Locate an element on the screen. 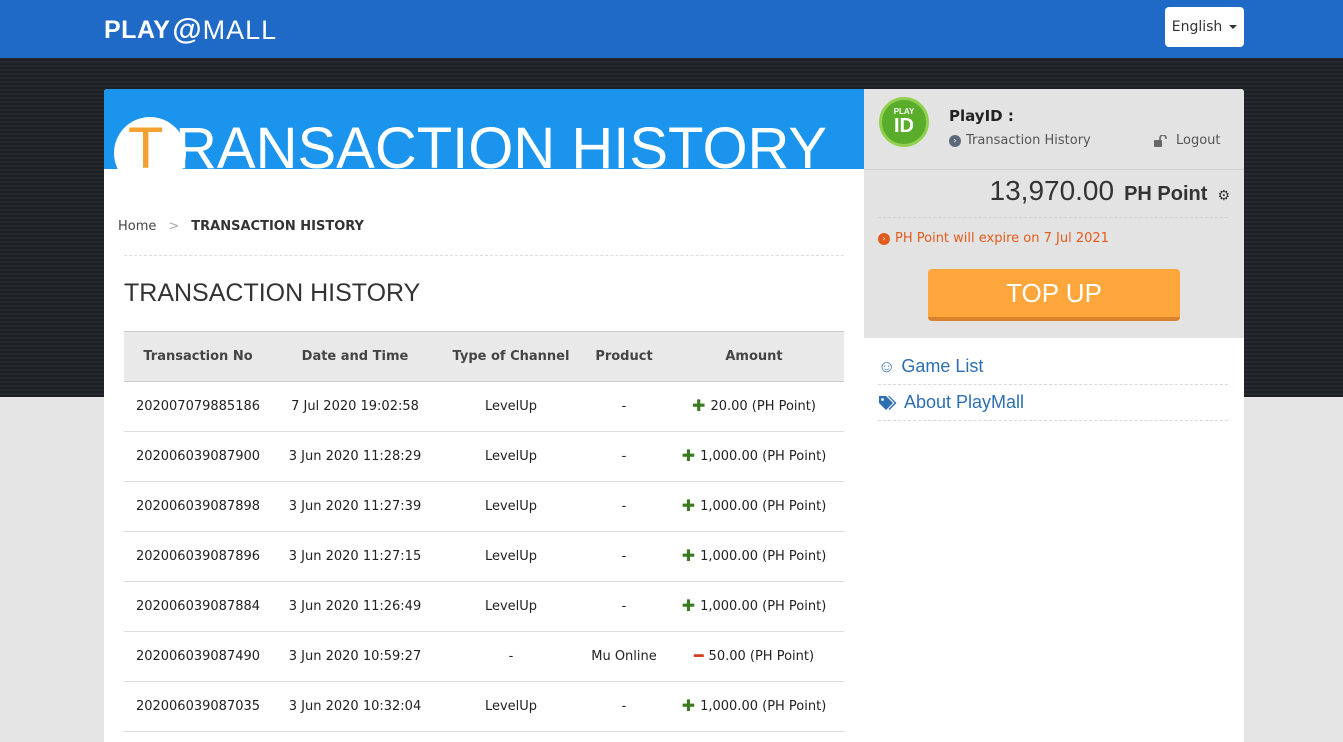 The height and width of the screenshot is (742, 1343). cell-transaction-no: 202006039087898 is located at coordinates (198, 506).